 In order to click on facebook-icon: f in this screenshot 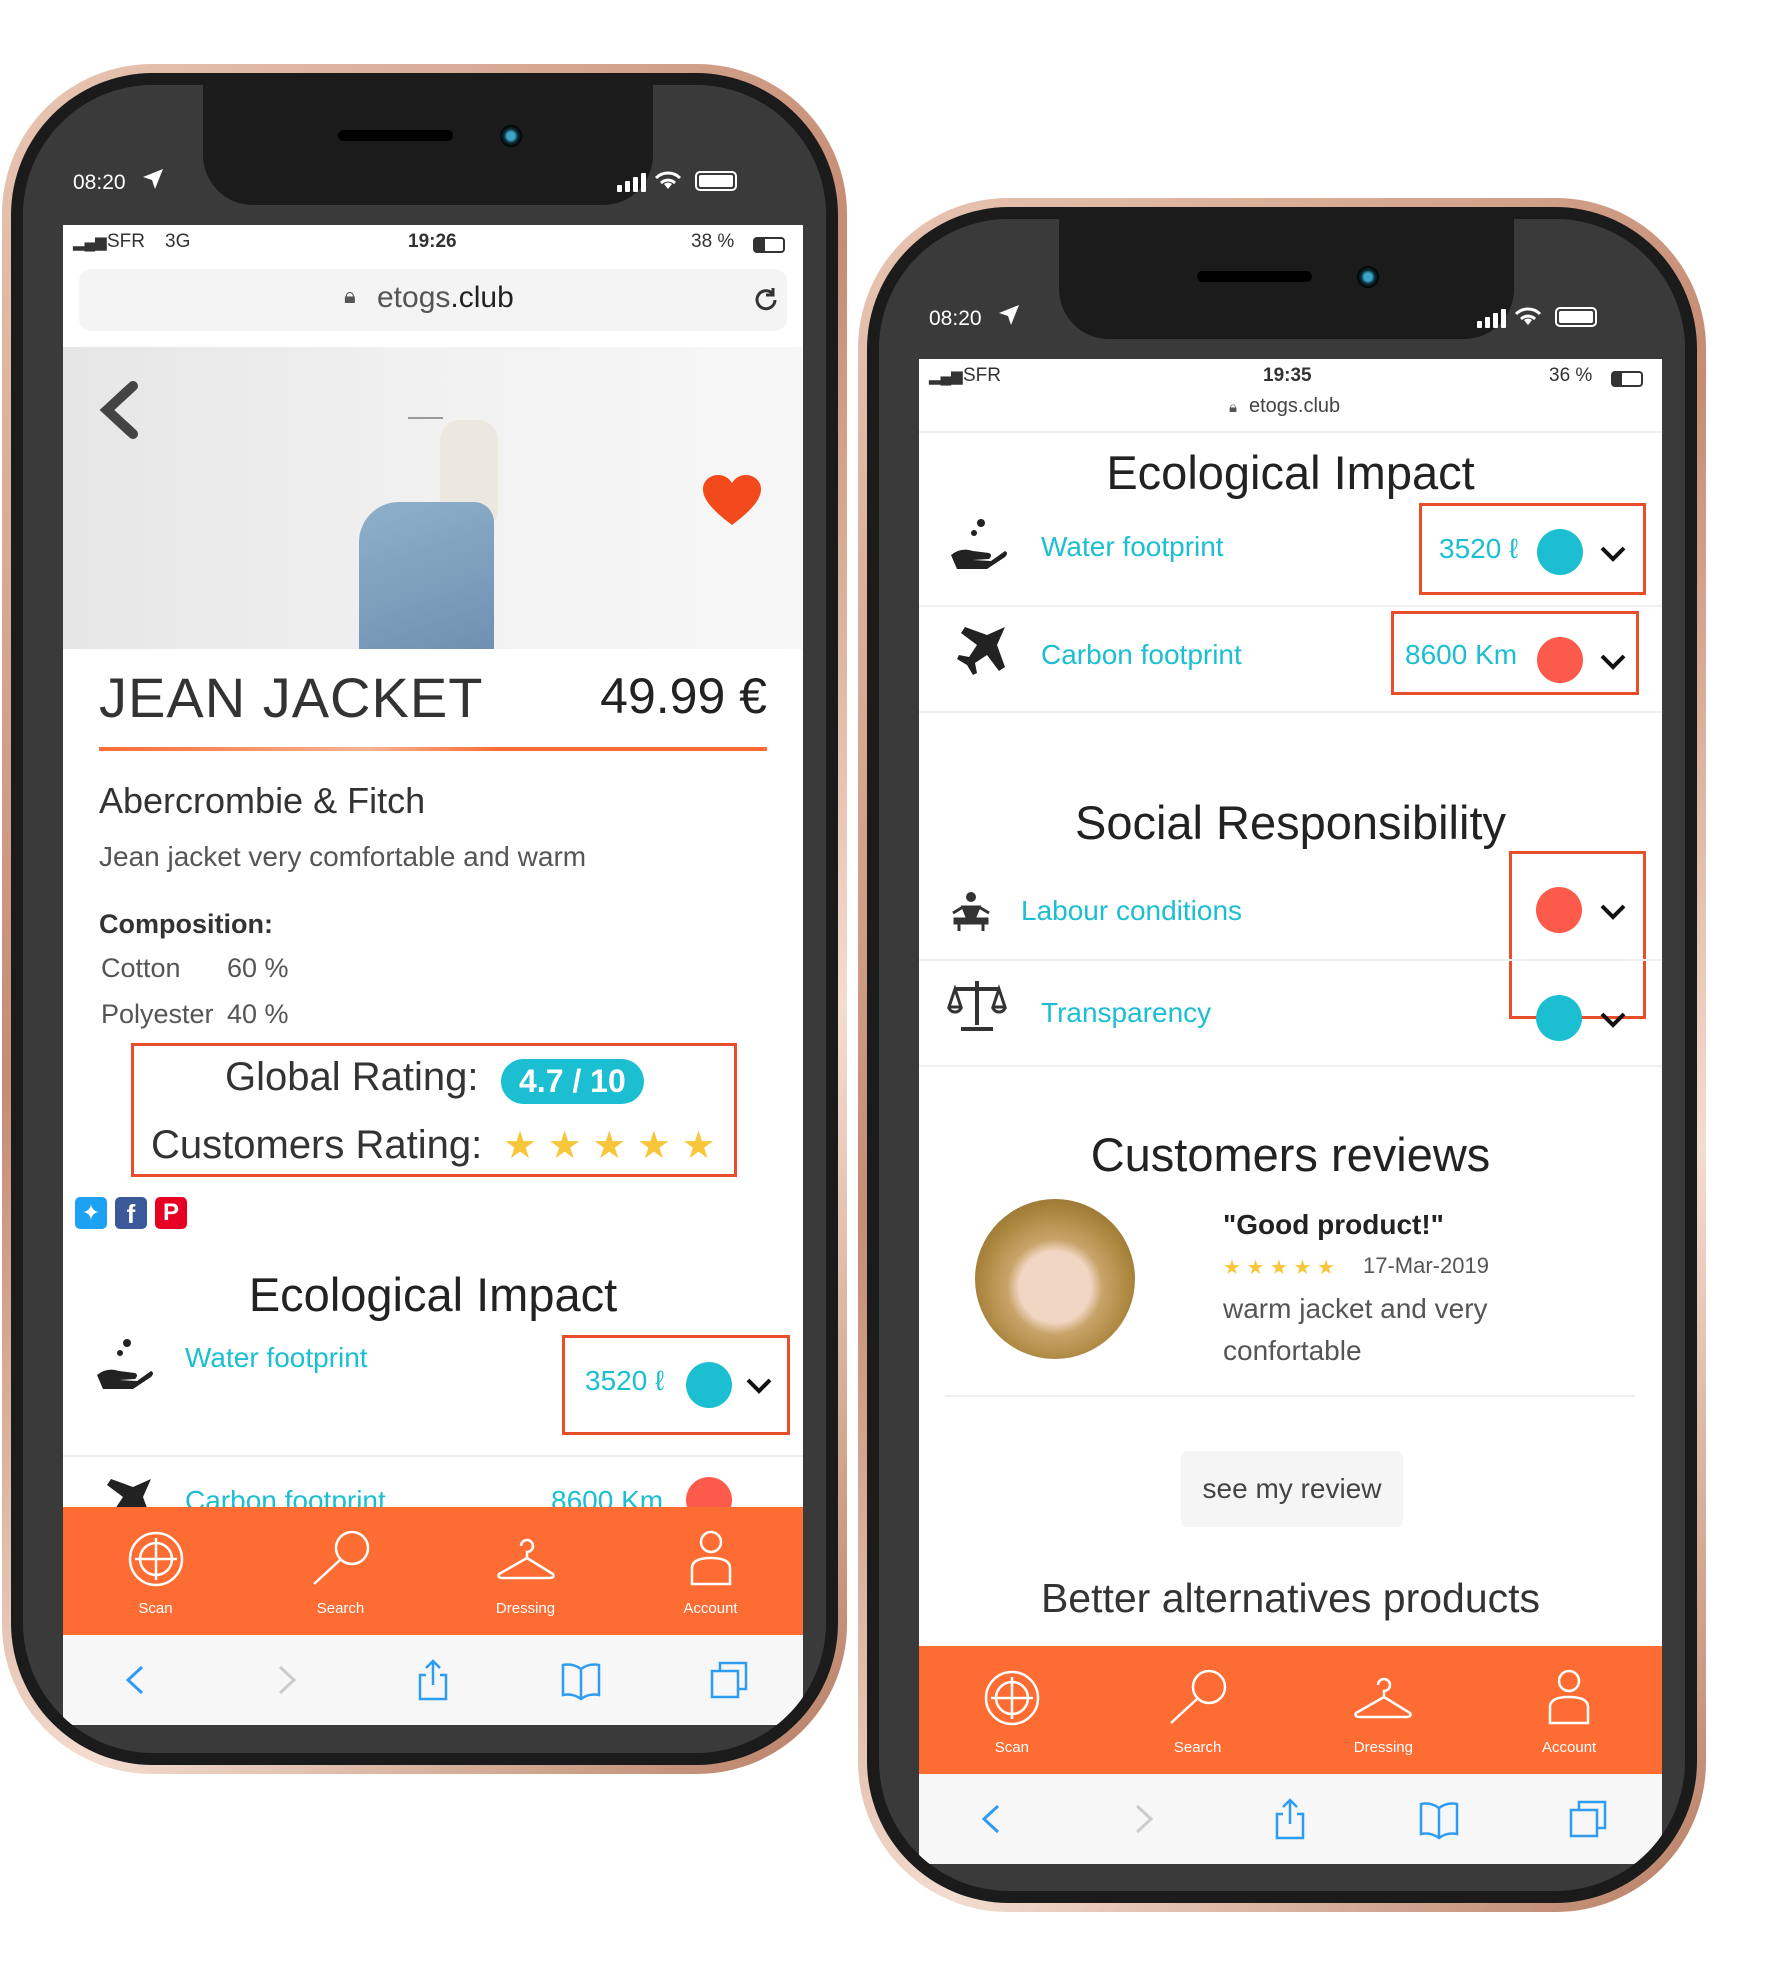, I will do `click(131, 1213)`.